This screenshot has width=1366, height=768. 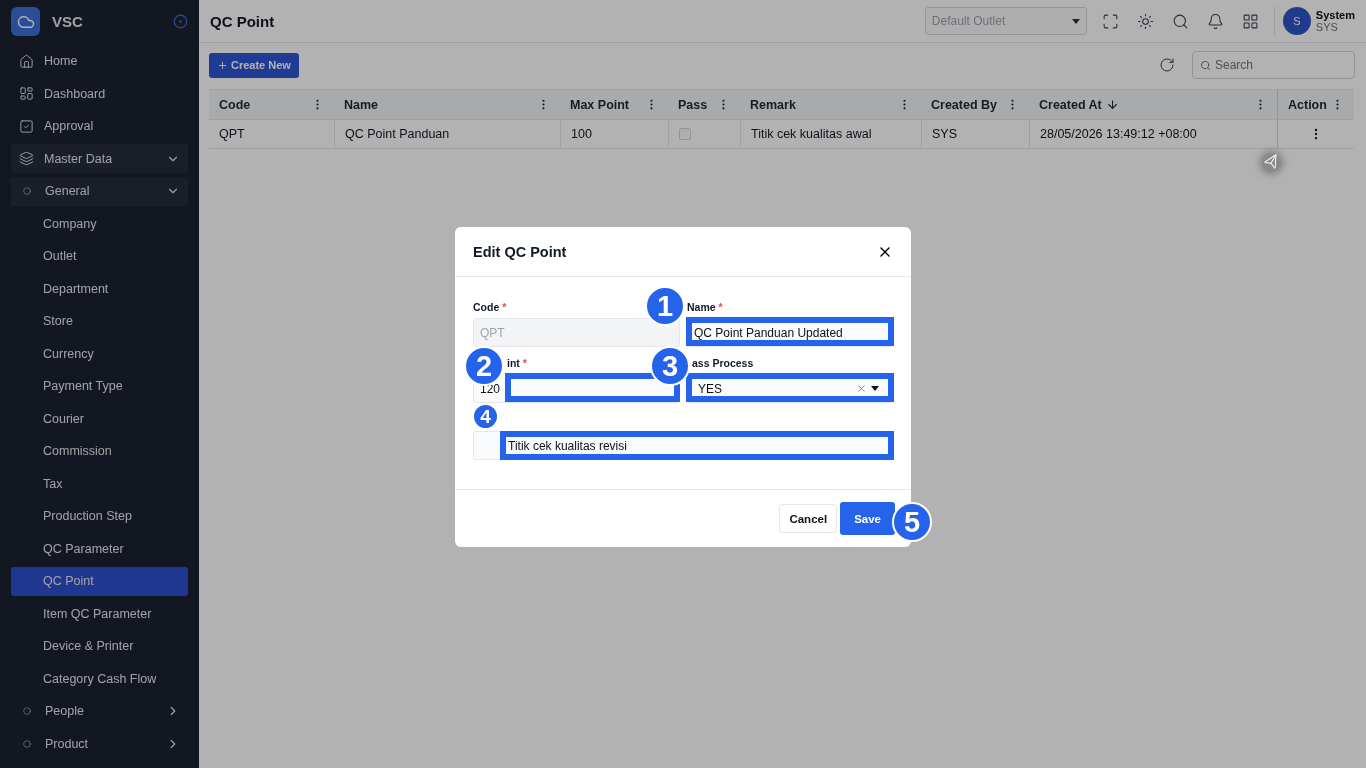 What do you see at coordinates (99, 256) in the screenshot?
I see `sidebar-item: Outlet` at bounding box center [99, 256].